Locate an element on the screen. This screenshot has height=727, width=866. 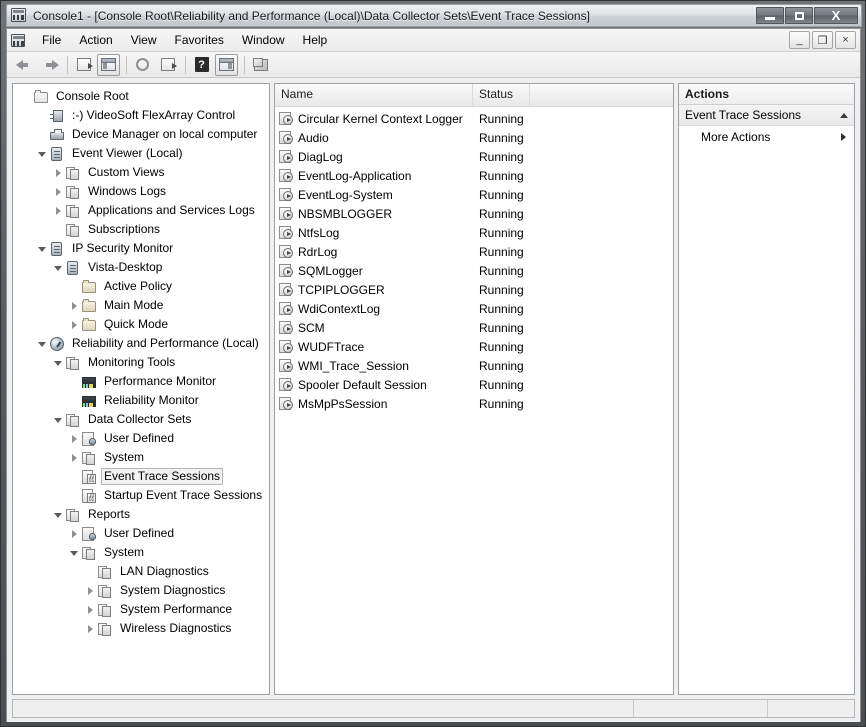
table-row: WMI_Trace_Session Running is located at coordinates (474, 365).